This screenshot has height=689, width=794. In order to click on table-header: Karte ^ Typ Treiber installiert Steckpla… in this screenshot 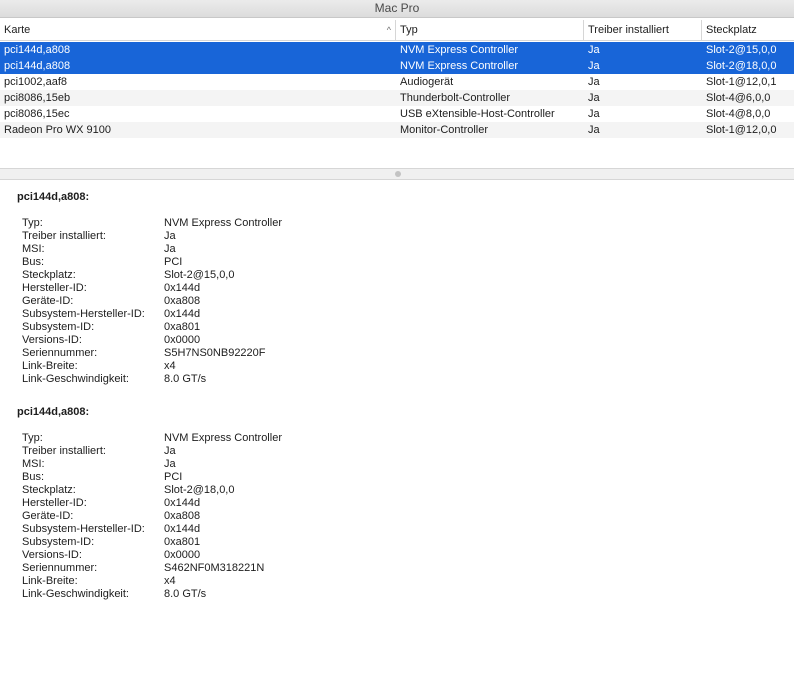, I will do `click(397, 30)`.